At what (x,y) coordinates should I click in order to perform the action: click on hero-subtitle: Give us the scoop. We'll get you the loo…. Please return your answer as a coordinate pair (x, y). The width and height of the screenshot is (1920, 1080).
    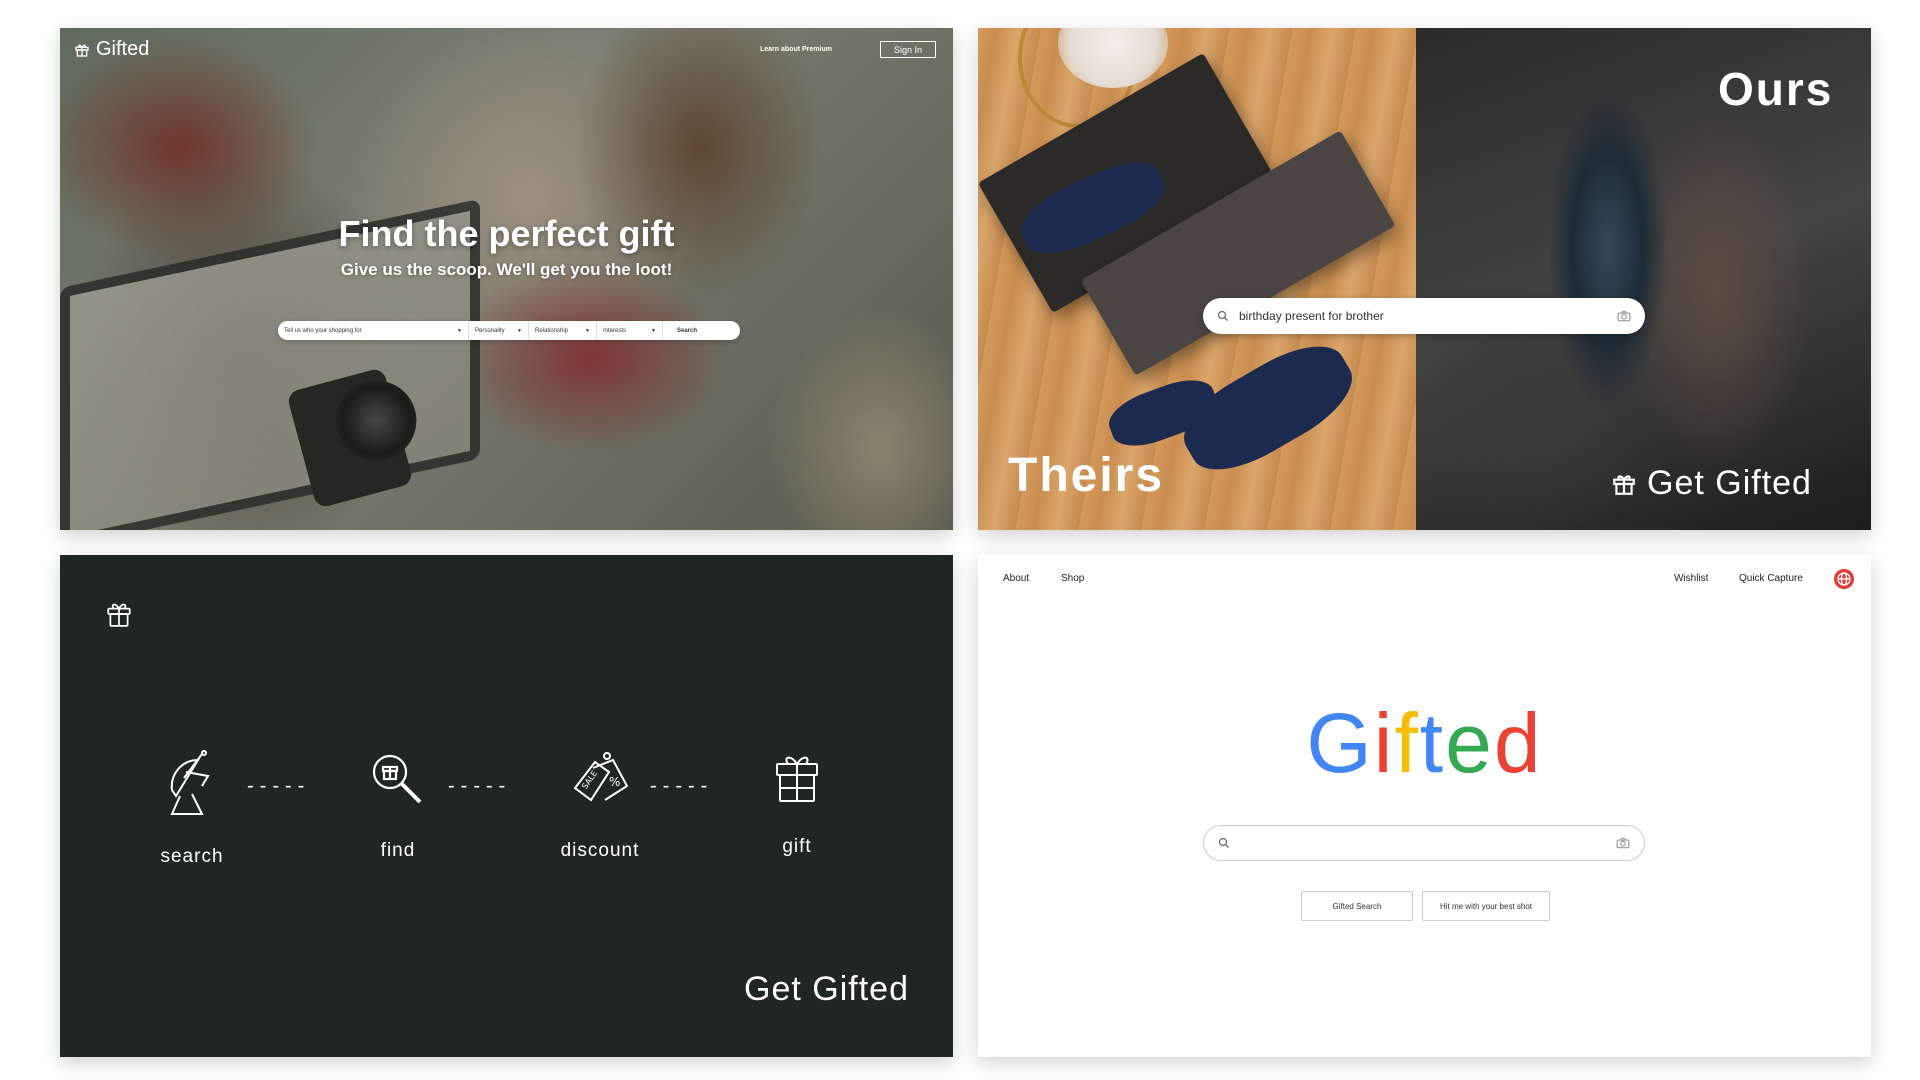
    Looking at the image, I should click on (506, 269).